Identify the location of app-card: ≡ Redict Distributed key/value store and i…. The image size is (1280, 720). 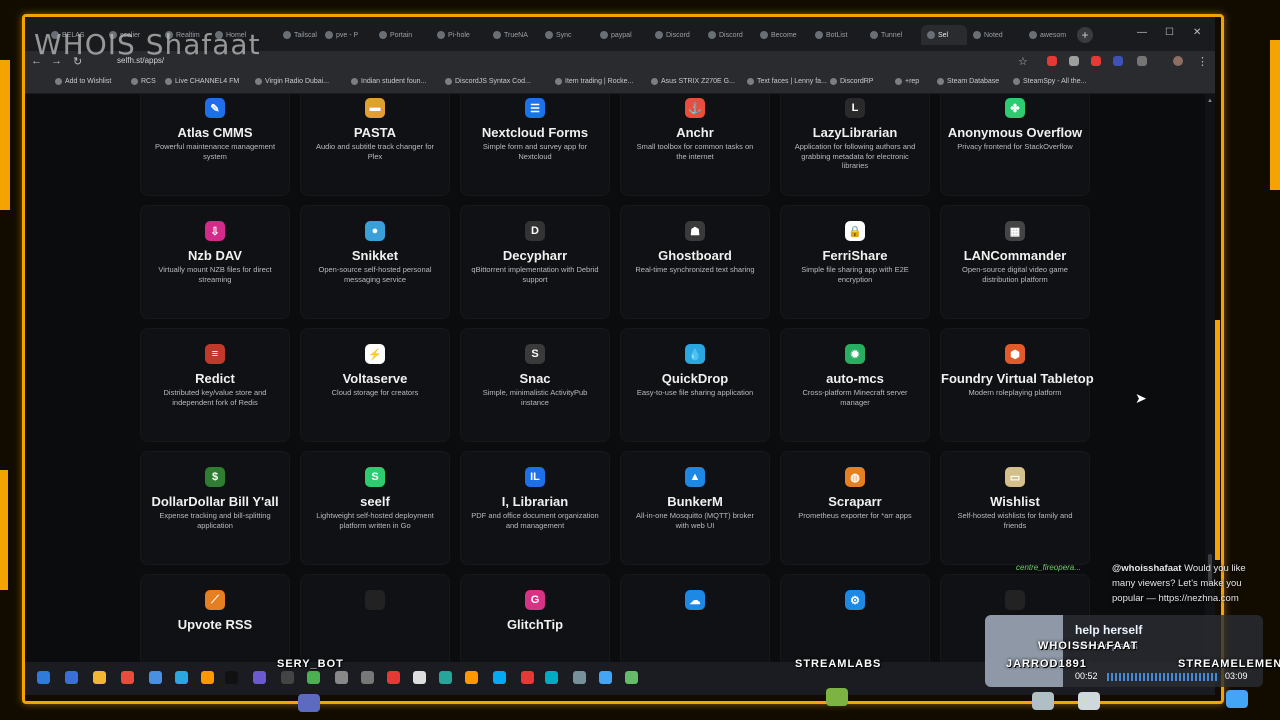
(215, 385).